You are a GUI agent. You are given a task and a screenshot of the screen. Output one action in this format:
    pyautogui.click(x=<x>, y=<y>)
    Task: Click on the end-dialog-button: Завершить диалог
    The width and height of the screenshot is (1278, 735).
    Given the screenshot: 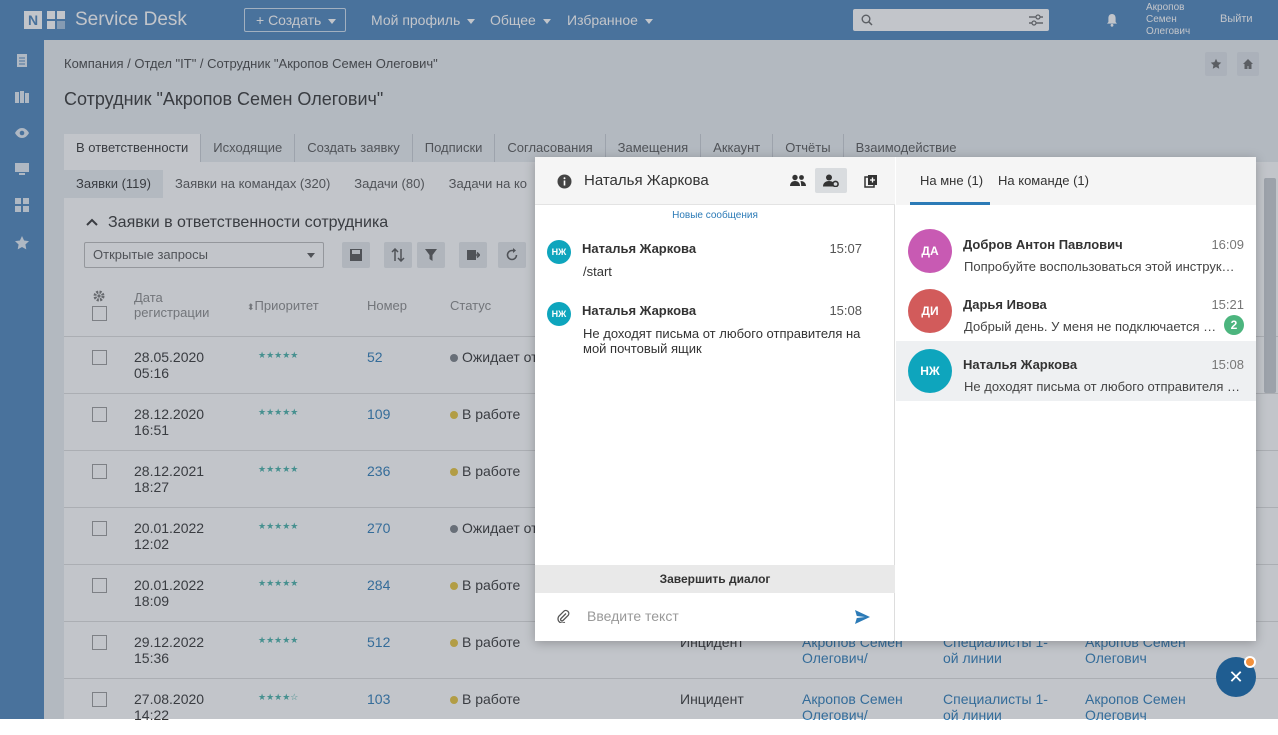 What is the action you would take?
    pyautogui.click(x=715, y=579)
    